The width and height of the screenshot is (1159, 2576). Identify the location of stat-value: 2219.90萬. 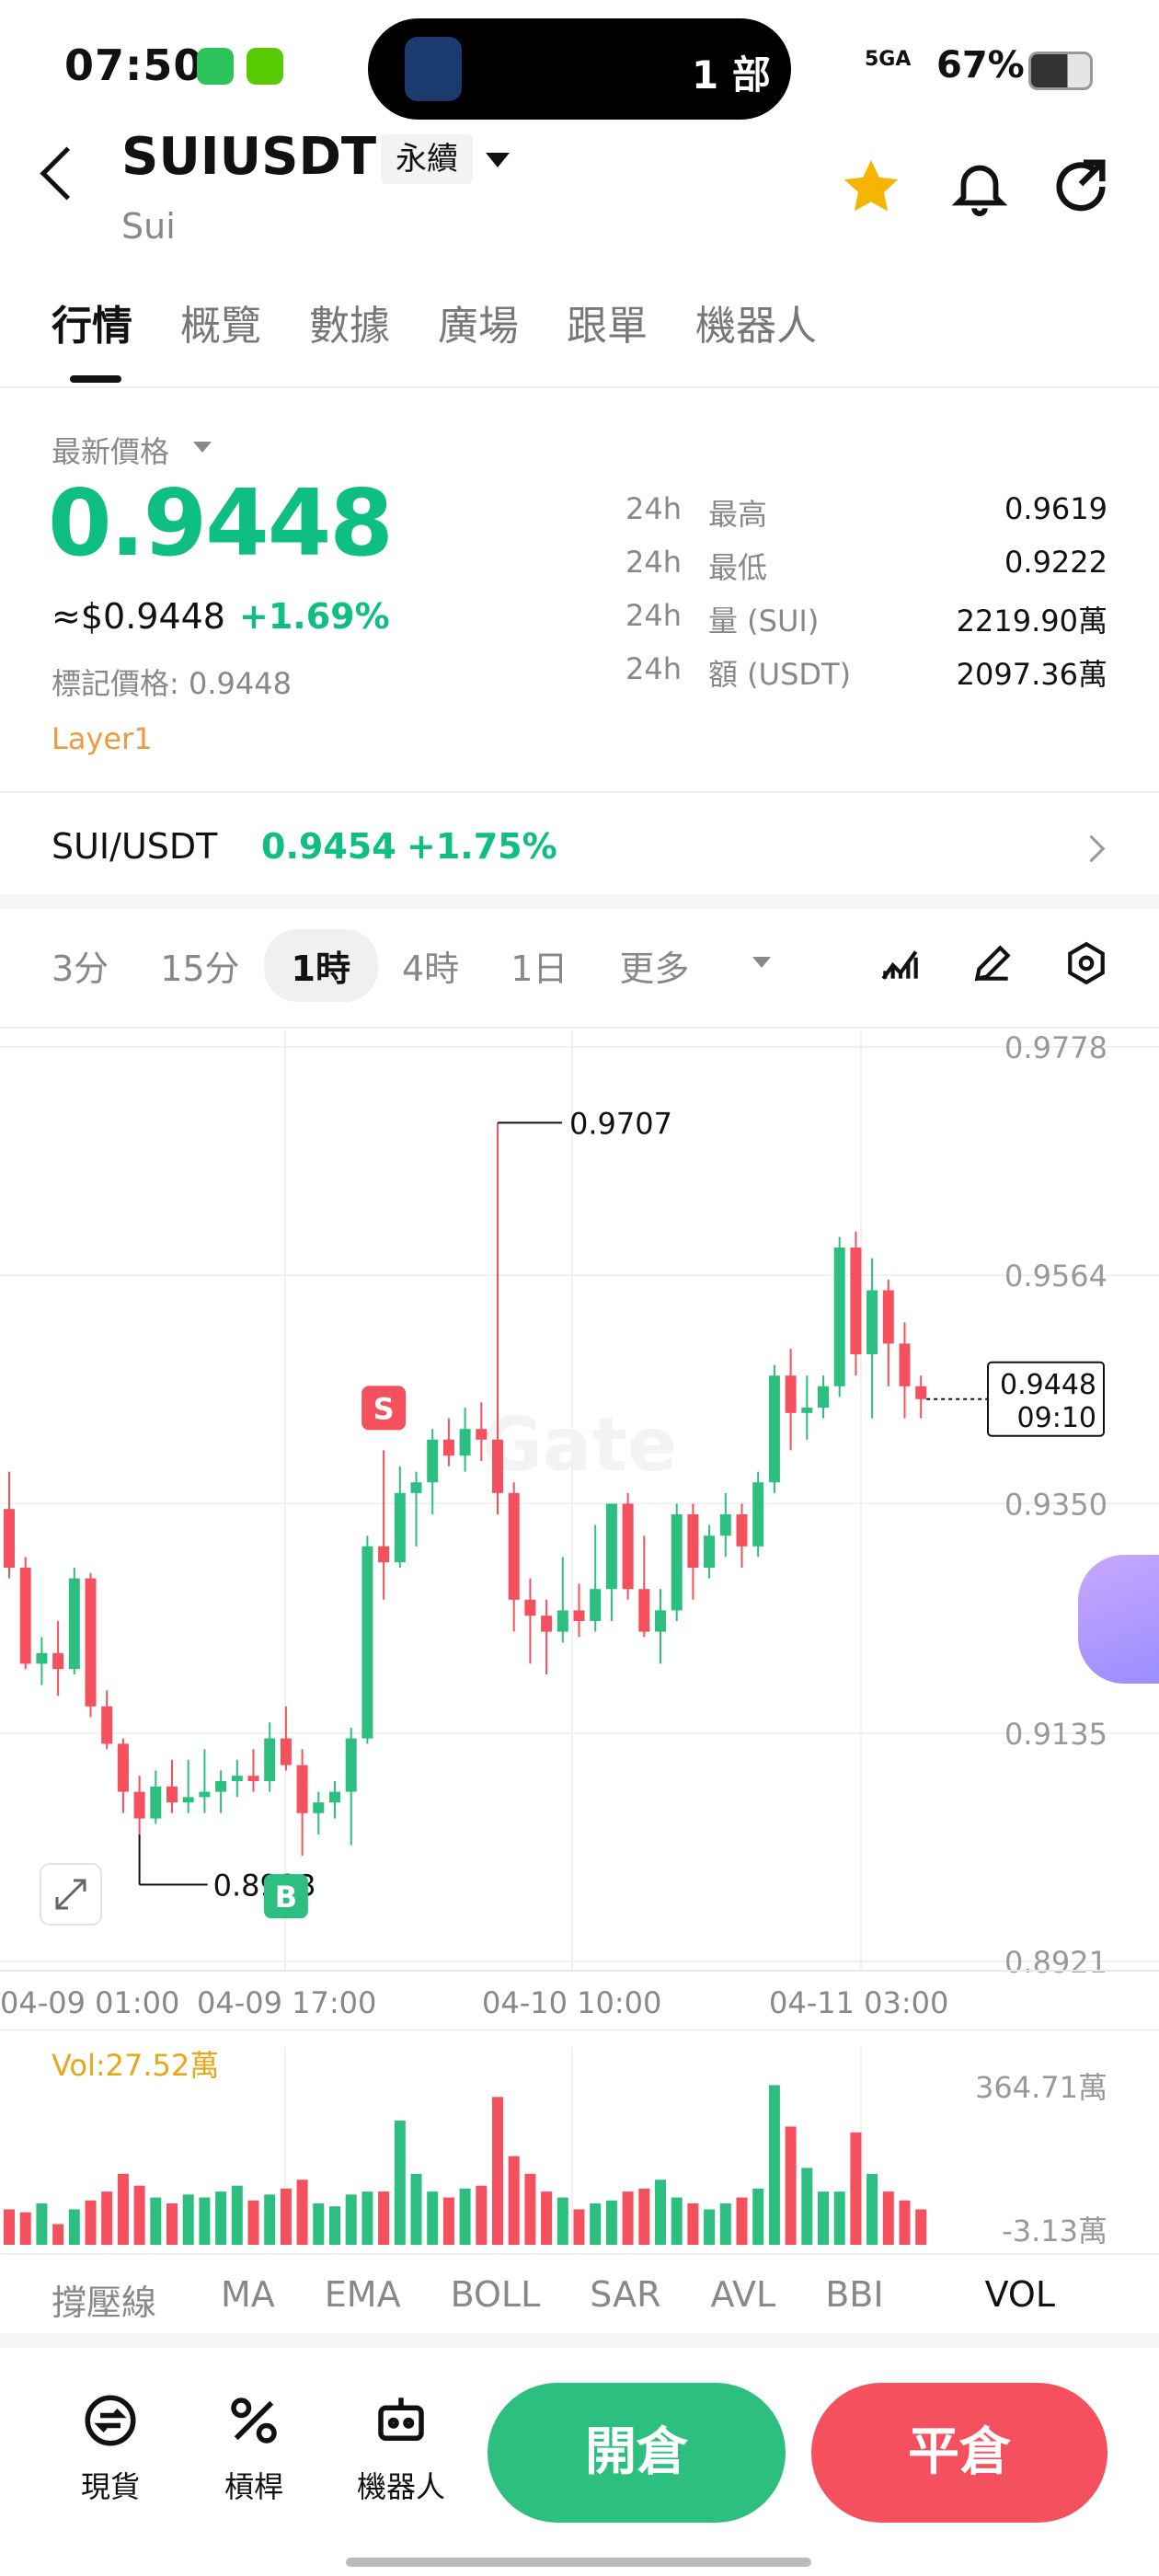
(1031, 621).